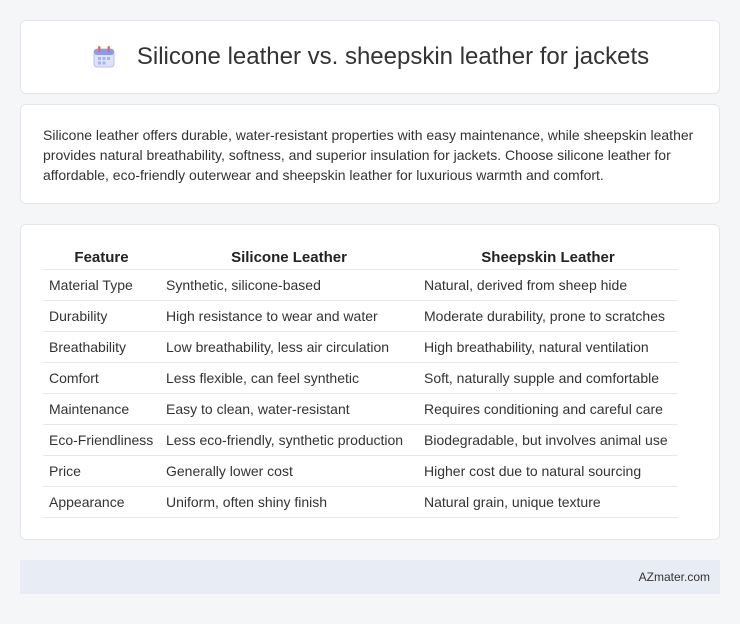  I want to click on silicone-cell: Easy to clean, water-resistant, so click(289, 409).